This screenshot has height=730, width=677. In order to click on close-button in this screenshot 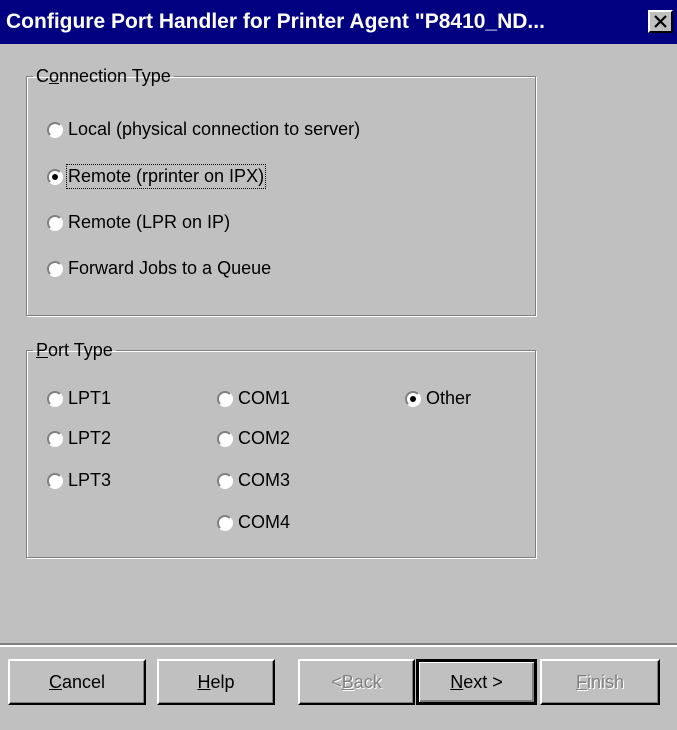, I will do `click(660, 21)`.